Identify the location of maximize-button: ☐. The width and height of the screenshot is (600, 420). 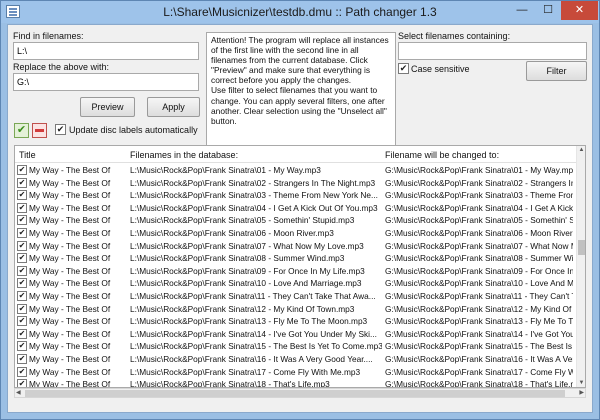
(548, 10).